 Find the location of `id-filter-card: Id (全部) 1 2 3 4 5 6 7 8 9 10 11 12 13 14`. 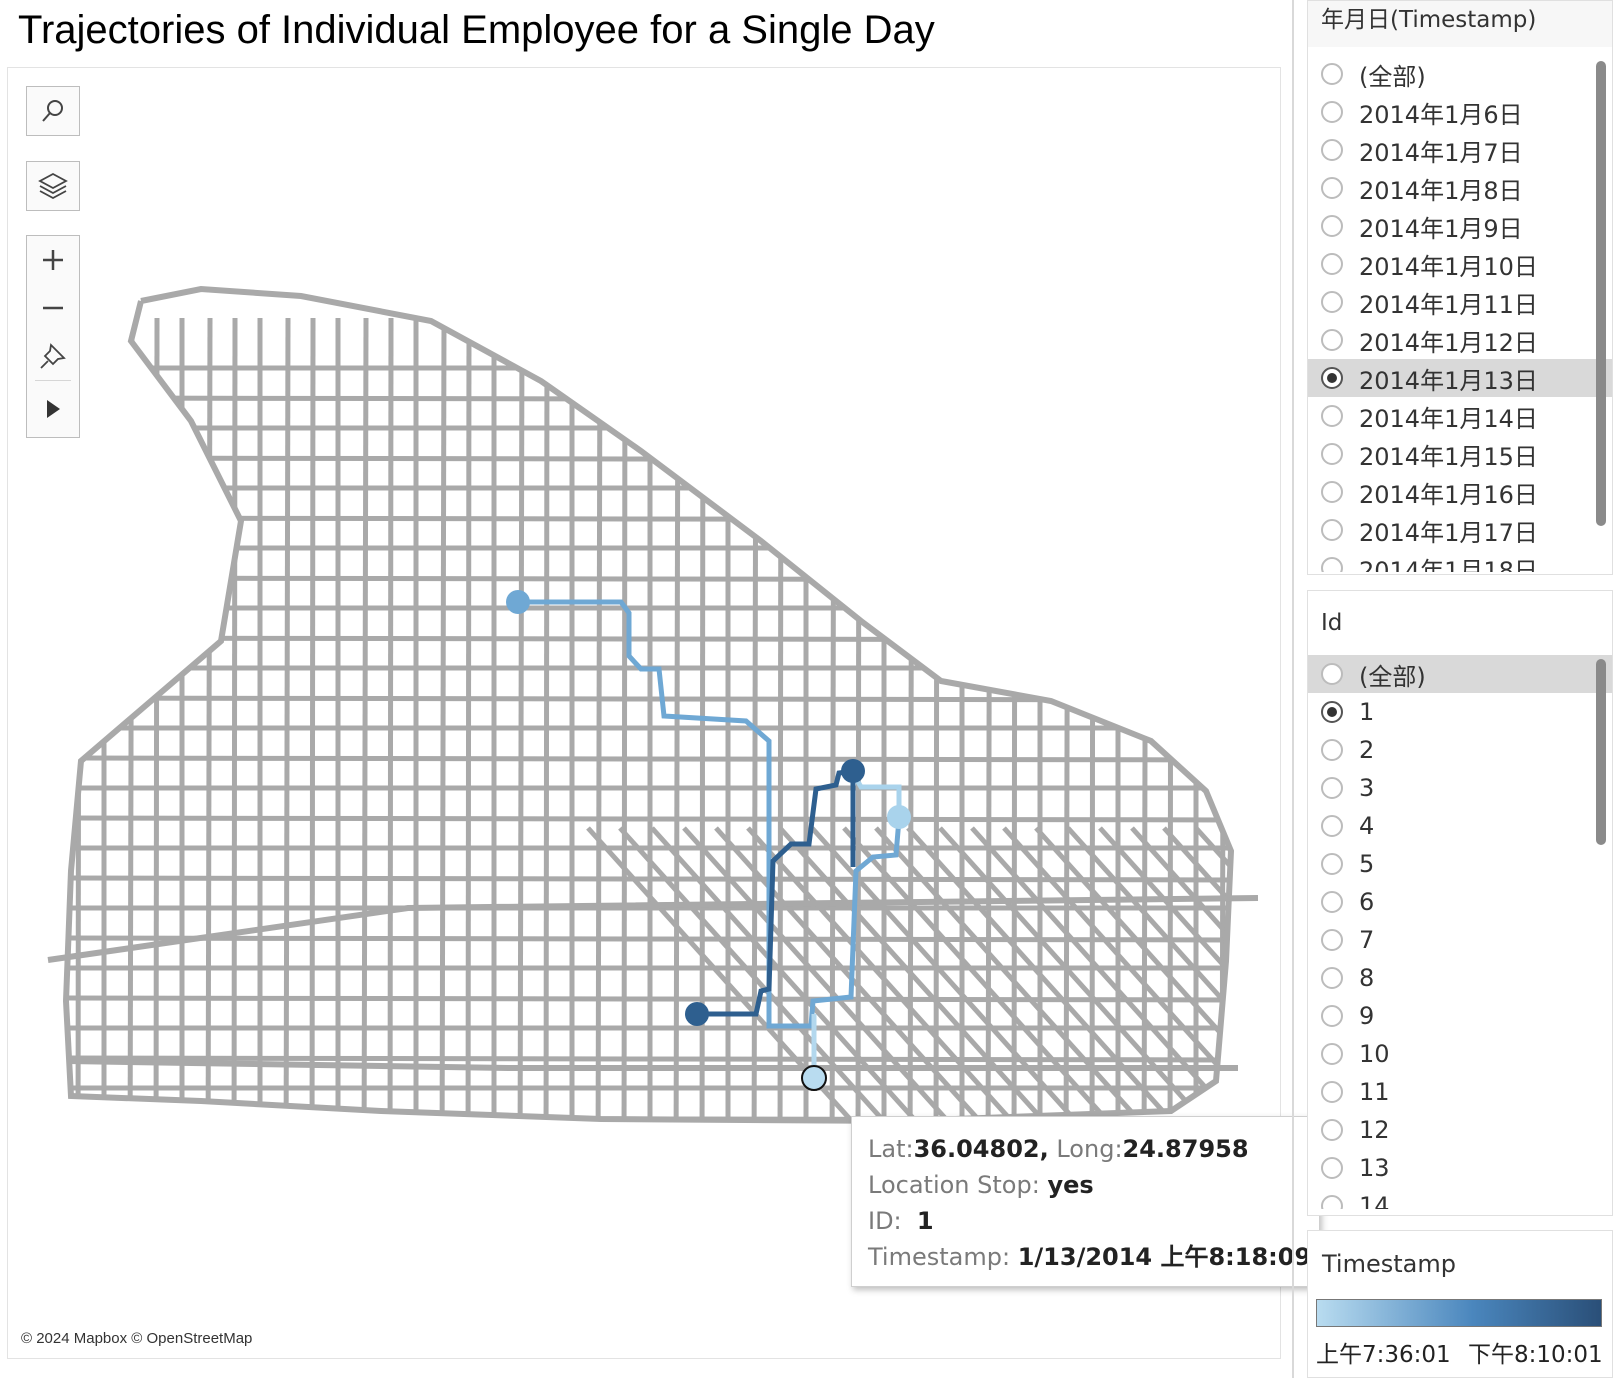

id-filter-card: Id (全部) 1 2 3 4 5 6 7 8 9 10 11 12 13 14 is located at coordinates (1460, 903).